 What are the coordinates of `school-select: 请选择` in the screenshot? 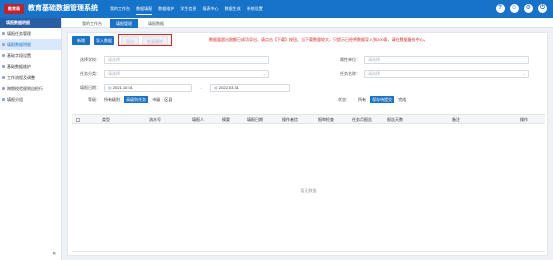 It's located at (186, 60).